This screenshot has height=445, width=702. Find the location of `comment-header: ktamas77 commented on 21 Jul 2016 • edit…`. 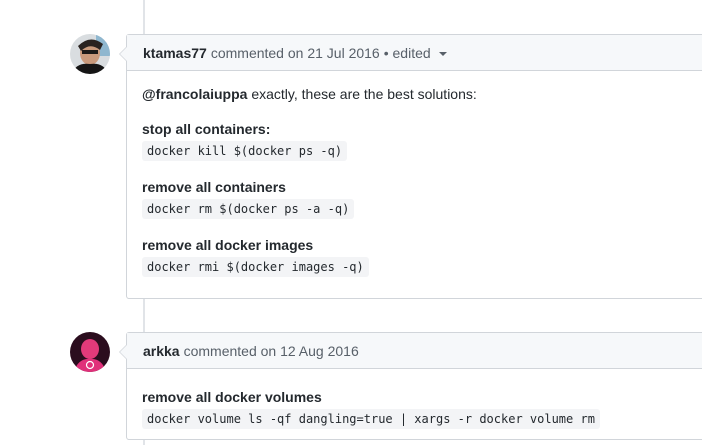

comment-header: ktamas77 commented on 21 Jul 2016 • edit… is located at coordinates (414, 53).